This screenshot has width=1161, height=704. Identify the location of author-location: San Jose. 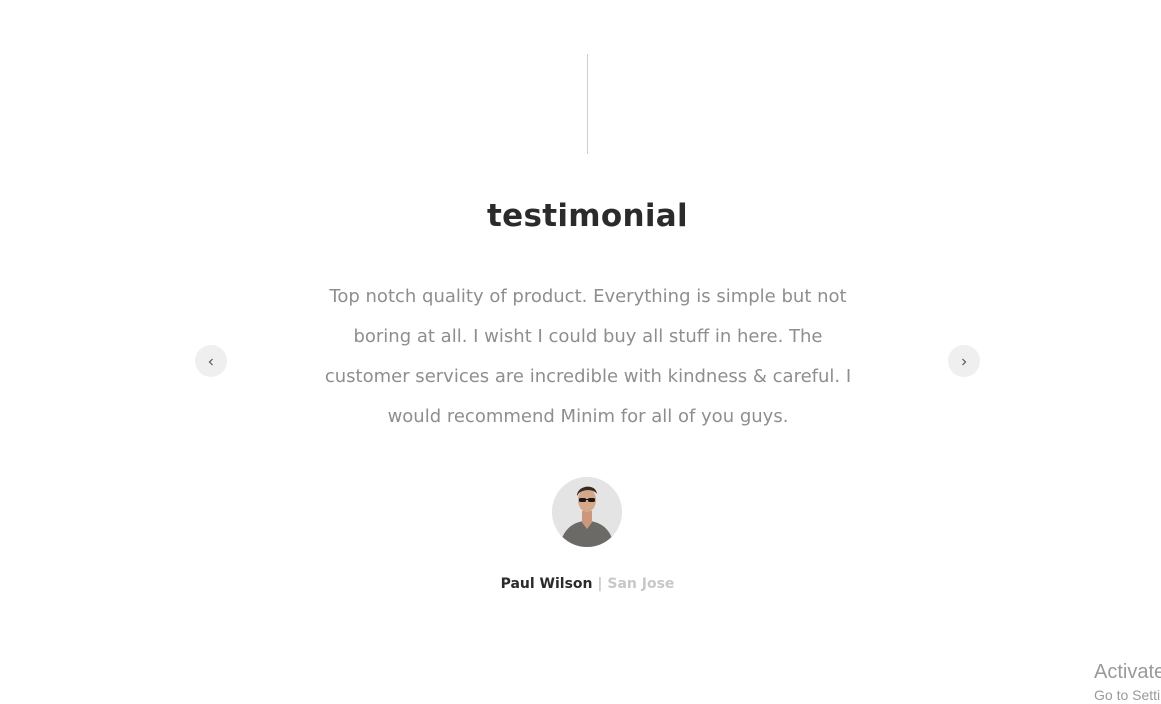
(641, 584).